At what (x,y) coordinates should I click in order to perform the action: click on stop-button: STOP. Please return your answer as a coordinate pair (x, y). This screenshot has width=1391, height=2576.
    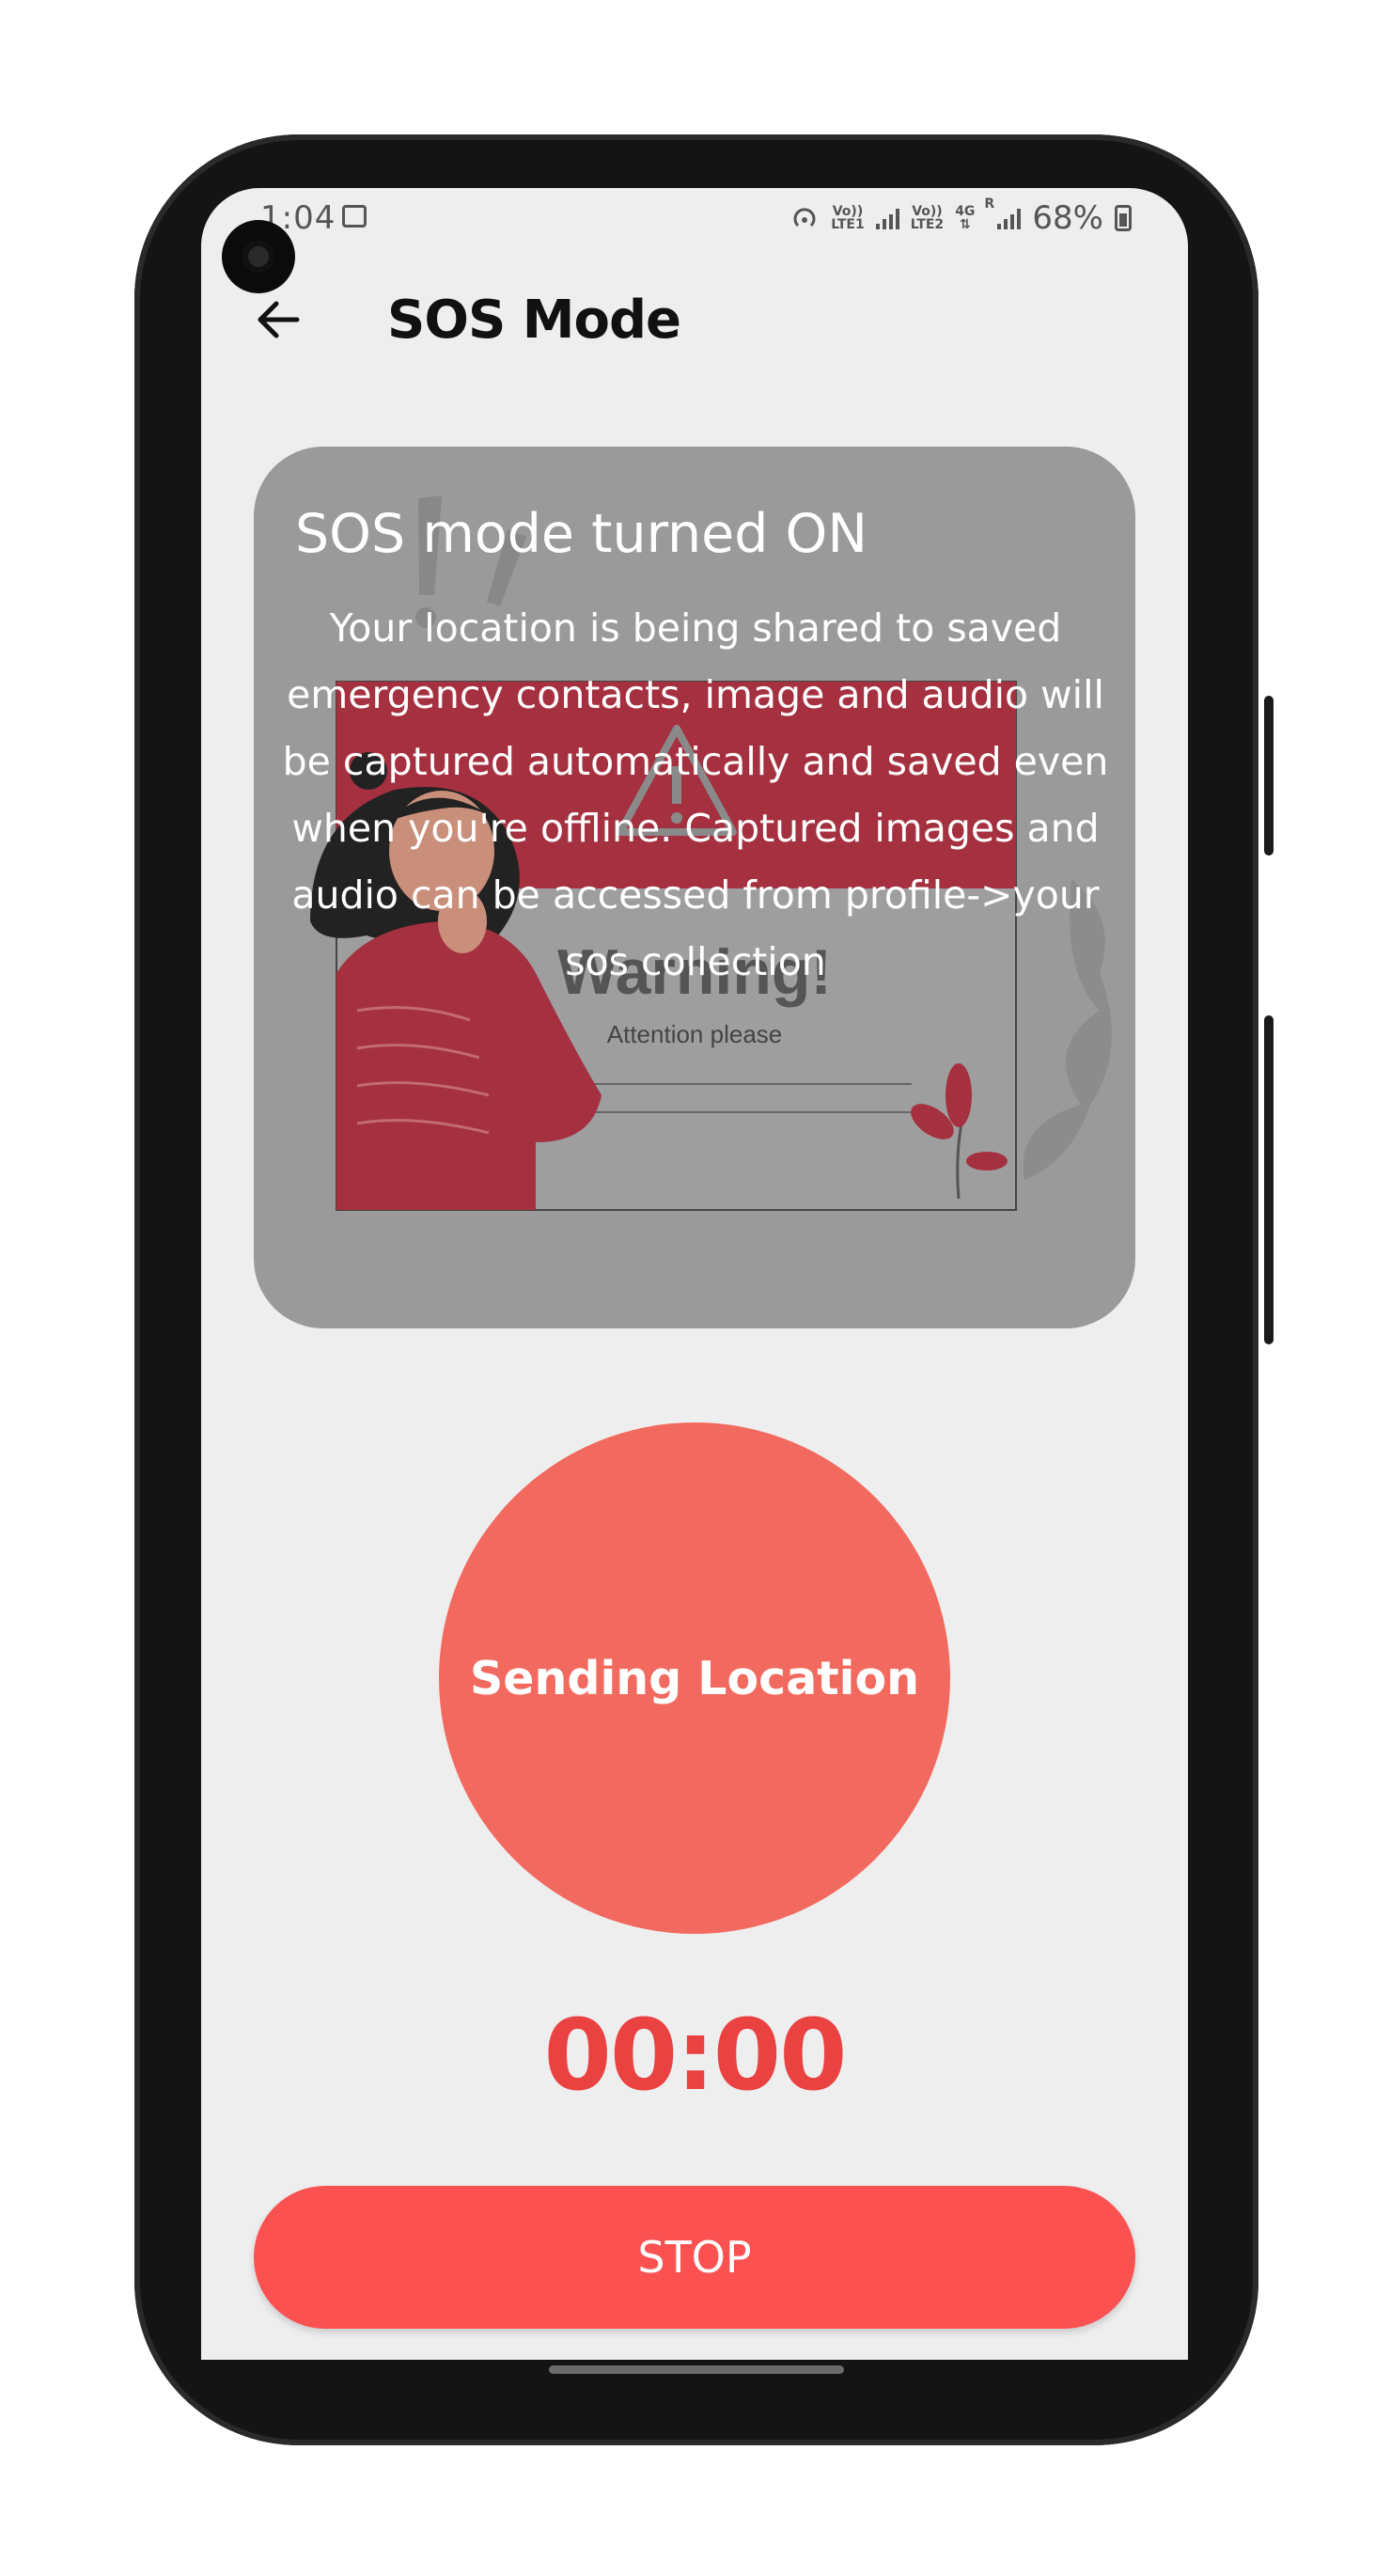
    Looking at the image, I should click on (695, 2258).